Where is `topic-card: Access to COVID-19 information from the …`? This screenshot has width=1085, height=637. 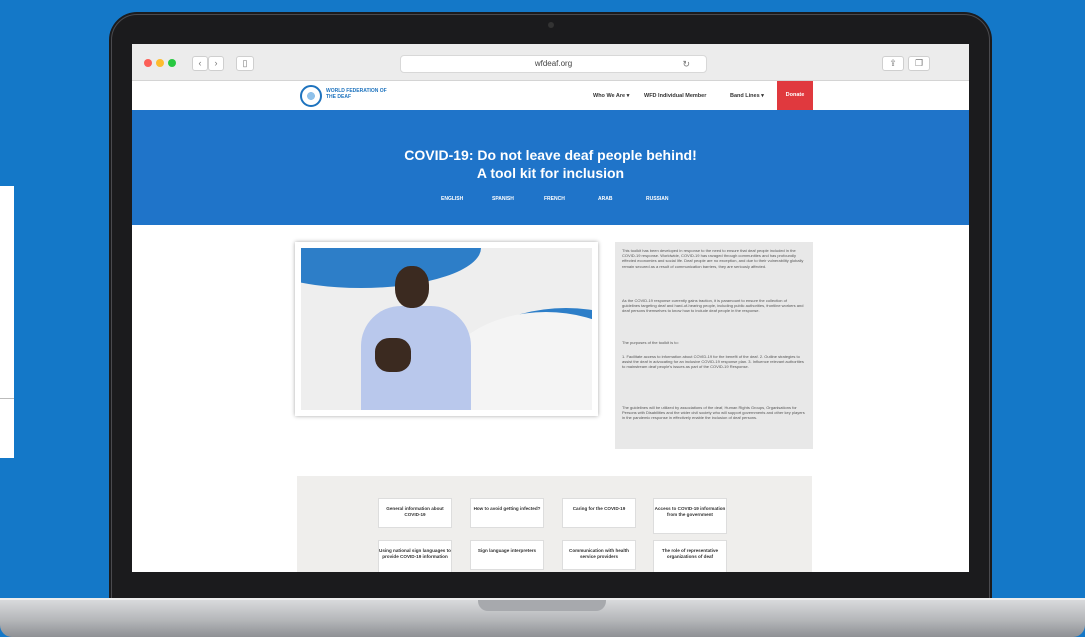
topic-card: Access to COVID-19 information from the … is located at coordinates (690, 516).